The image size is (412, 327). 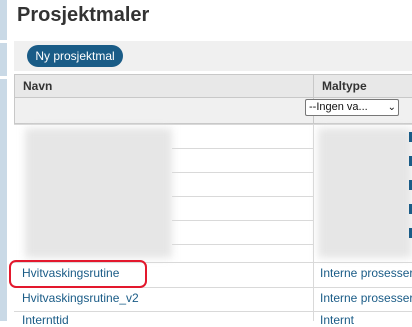 I want to click on type-filter-select: --Ingen va... ⌄, so click(x=352, y=107).